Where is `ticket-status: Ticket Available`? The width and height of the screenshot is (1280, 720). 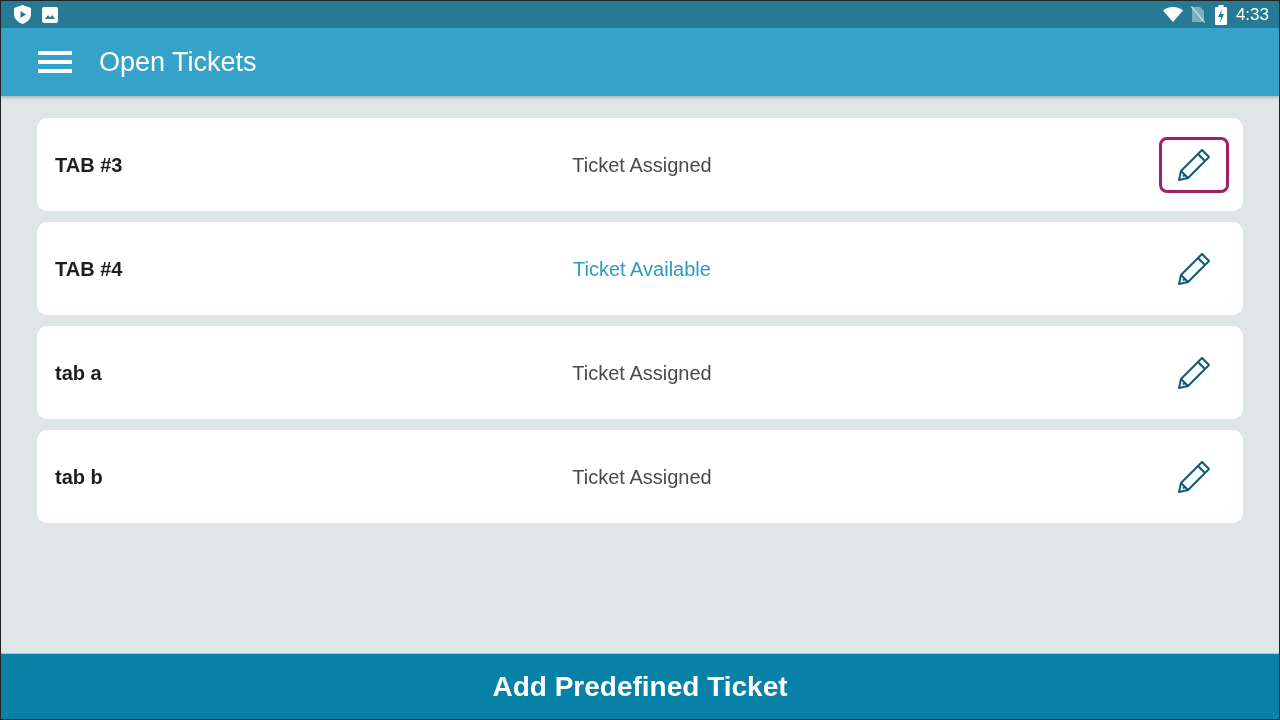
ticket-status: Ticket Available is located at coordinates (642, 269).